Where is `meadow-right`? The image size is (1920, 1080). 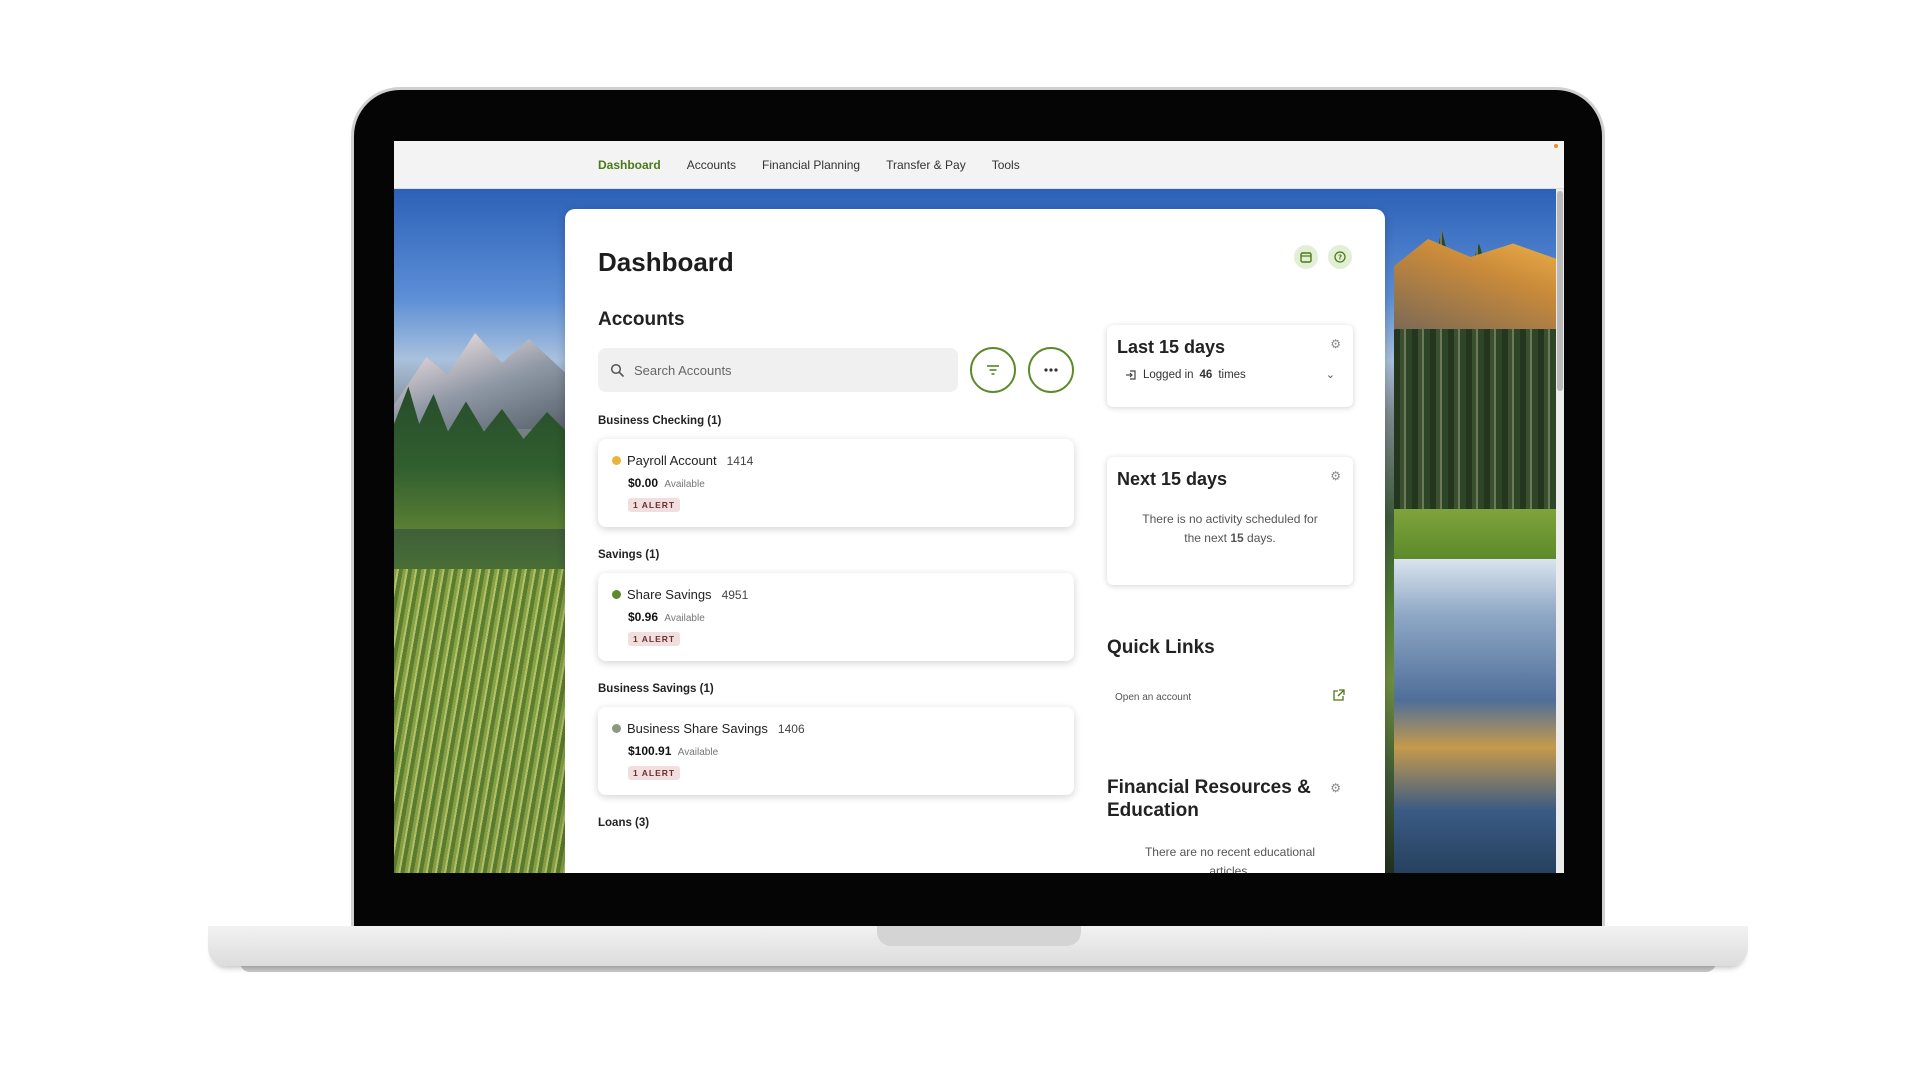
meadow-right is located at coordinates (1479, 534).